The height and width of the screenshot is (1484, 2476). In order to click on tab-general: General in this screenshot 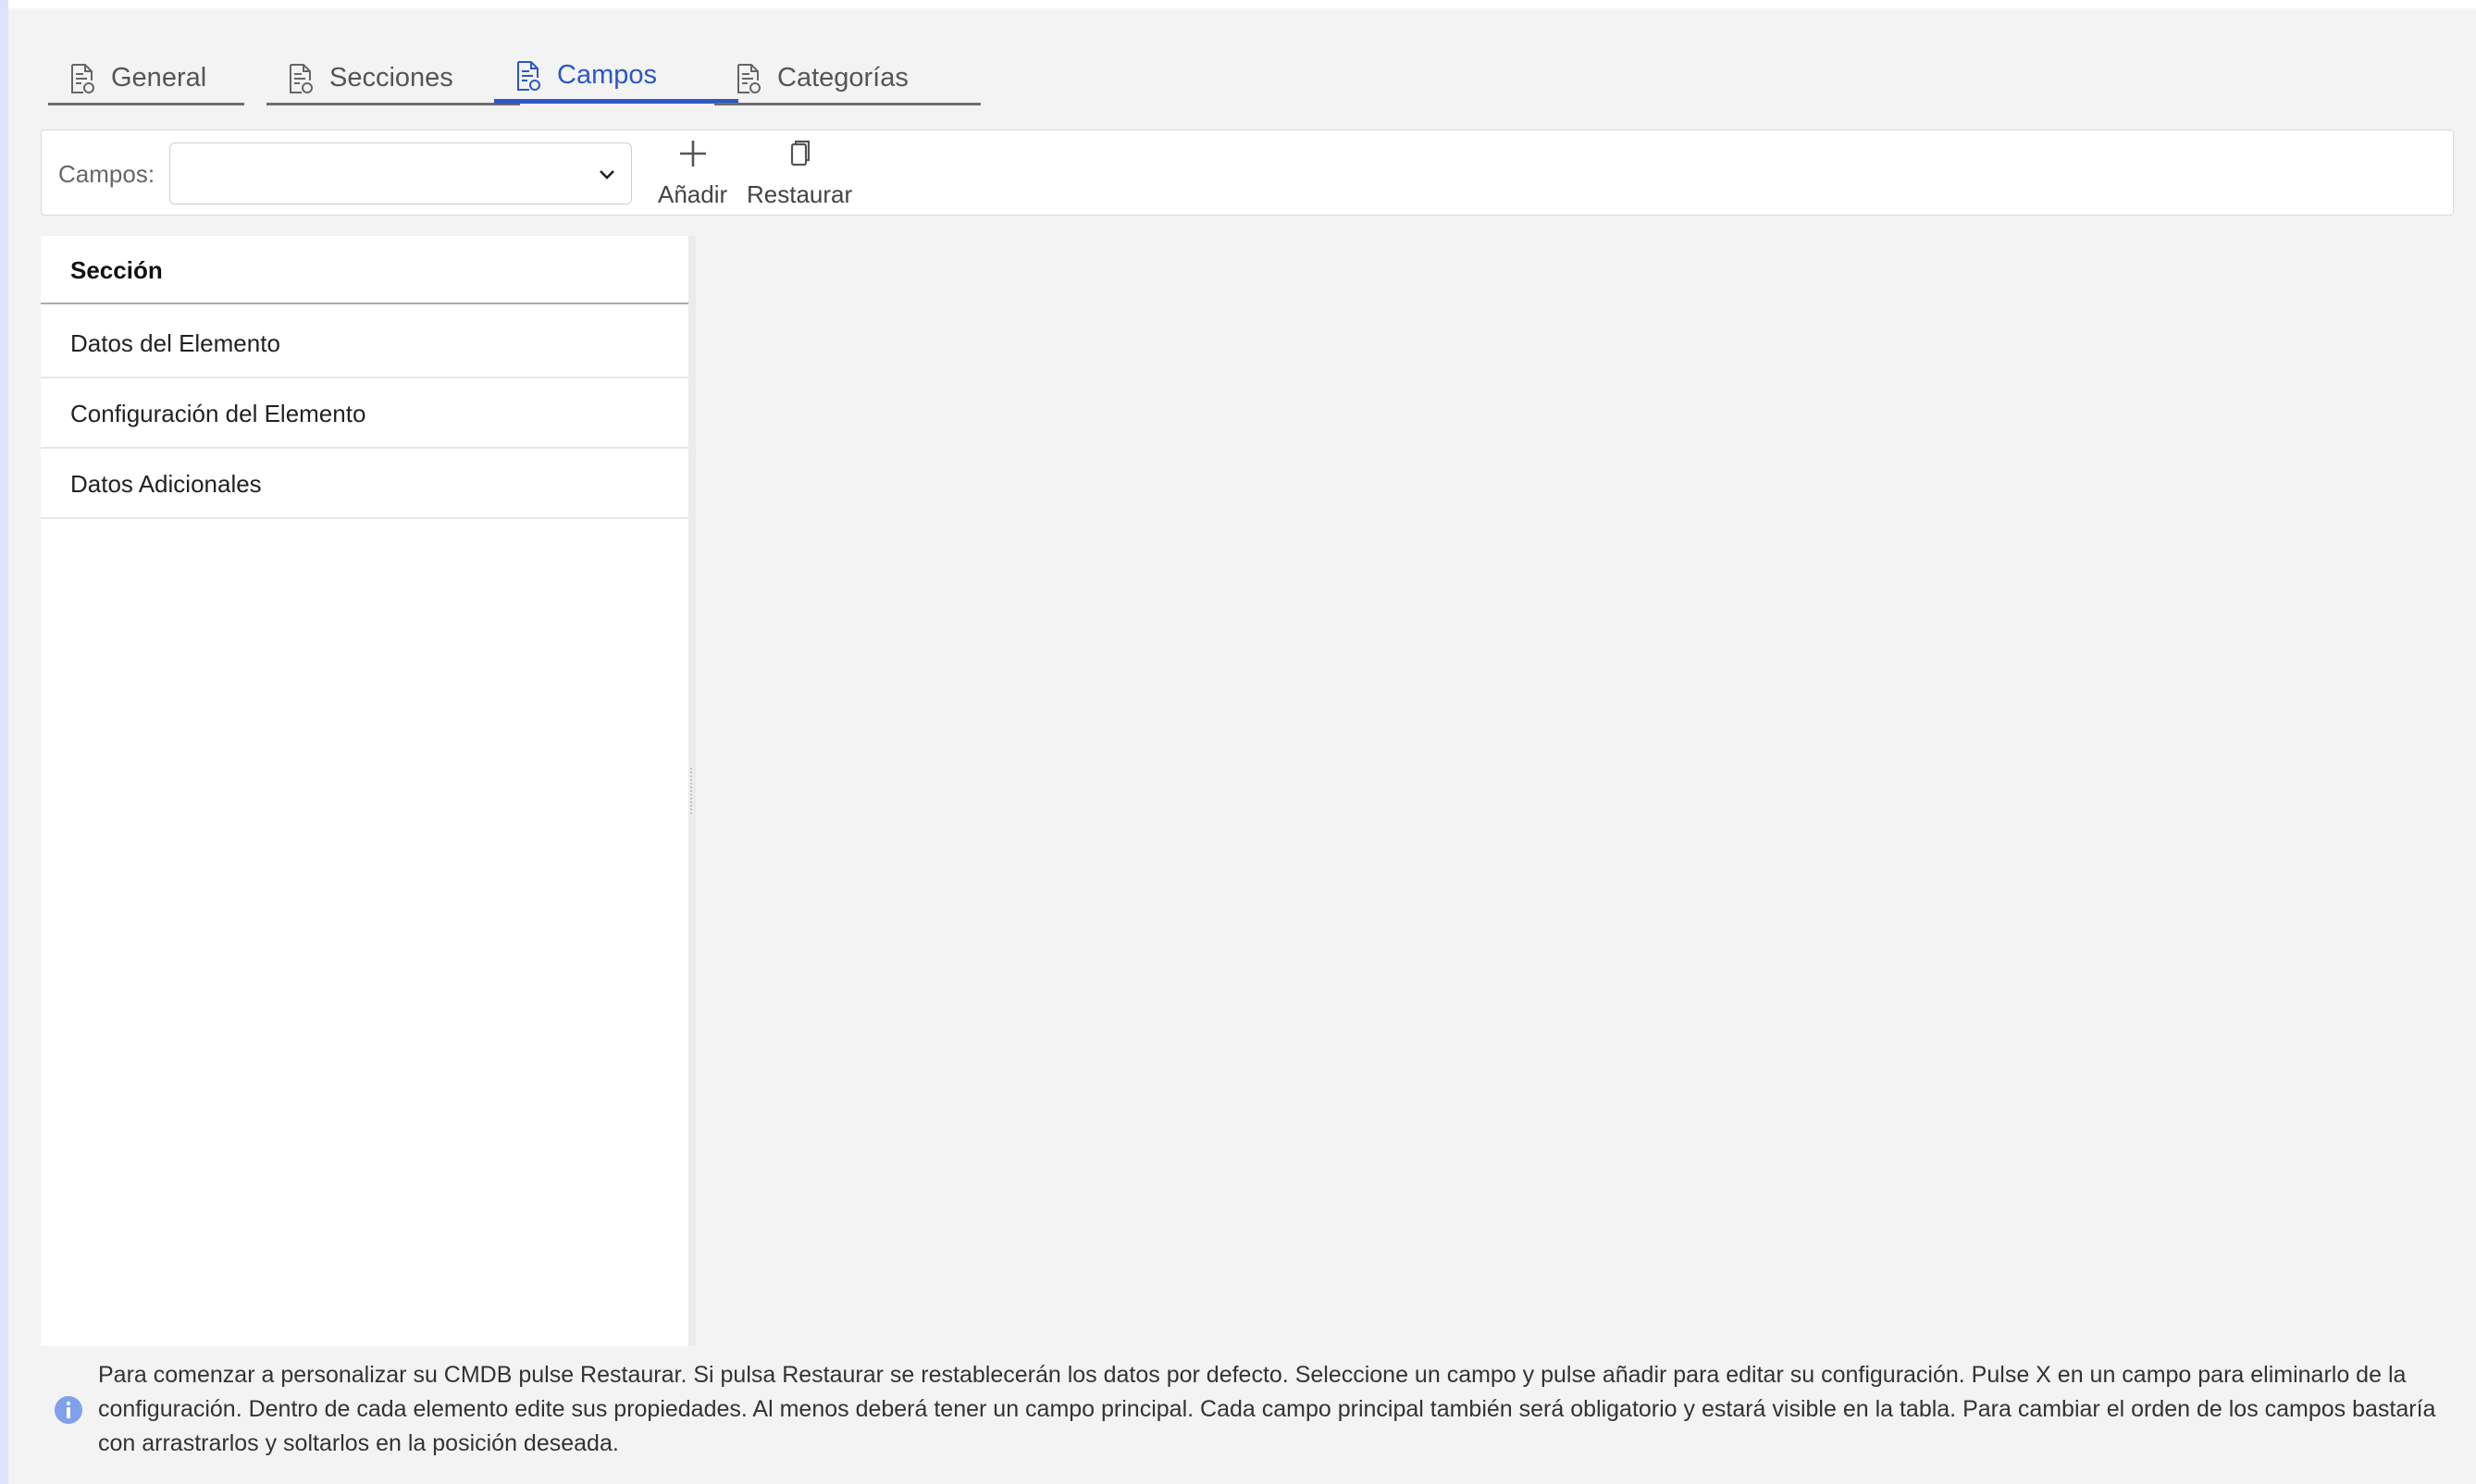, I will do `click(146, 79)`.